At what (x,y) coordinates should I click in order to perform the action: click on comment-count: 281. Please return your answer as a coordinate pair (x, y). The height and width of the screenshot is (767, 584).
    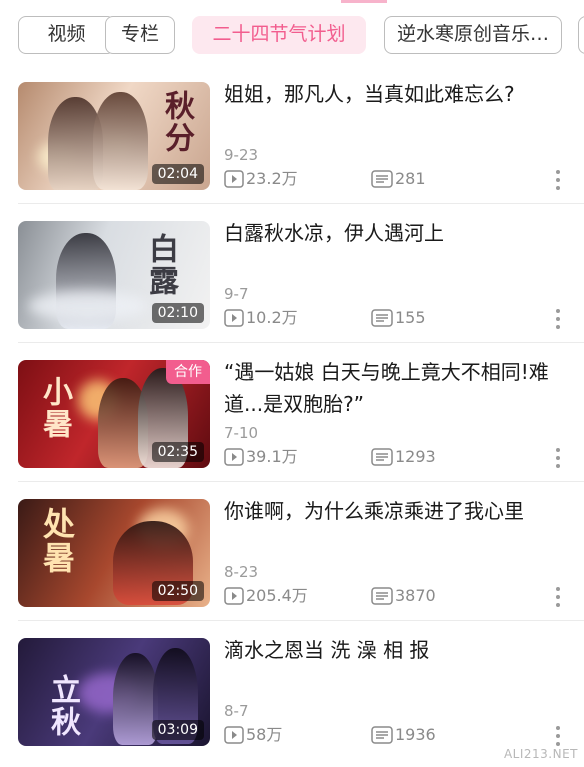
    Looking at the image, I should click on (398, 179).